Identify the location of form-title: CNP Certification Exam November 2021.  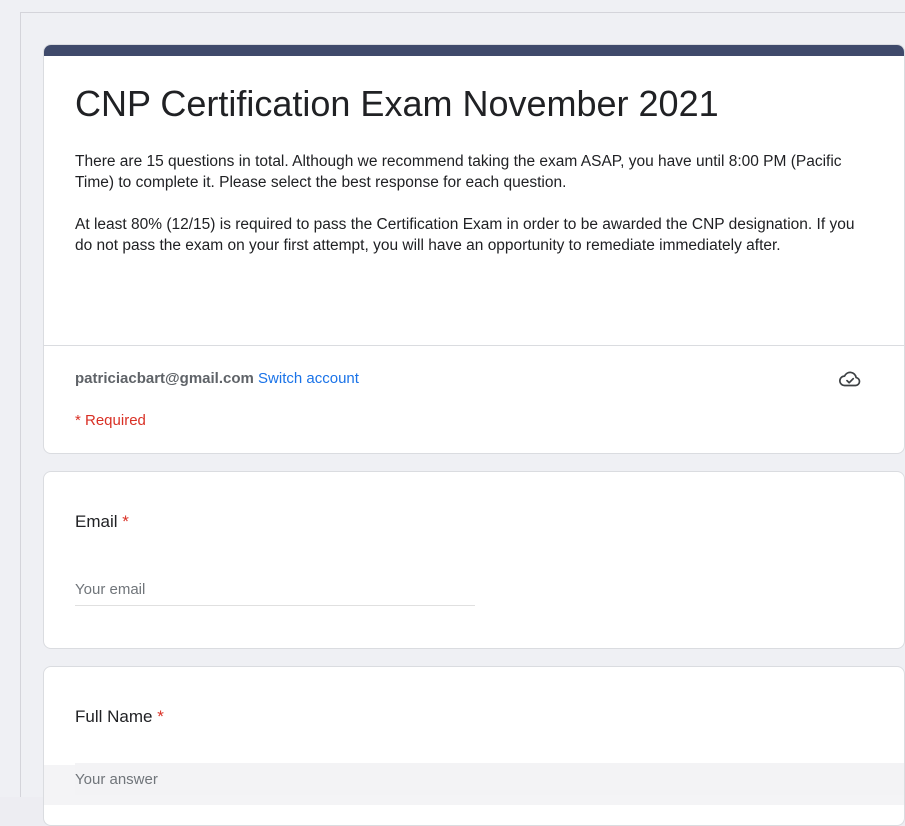
(397, 103).